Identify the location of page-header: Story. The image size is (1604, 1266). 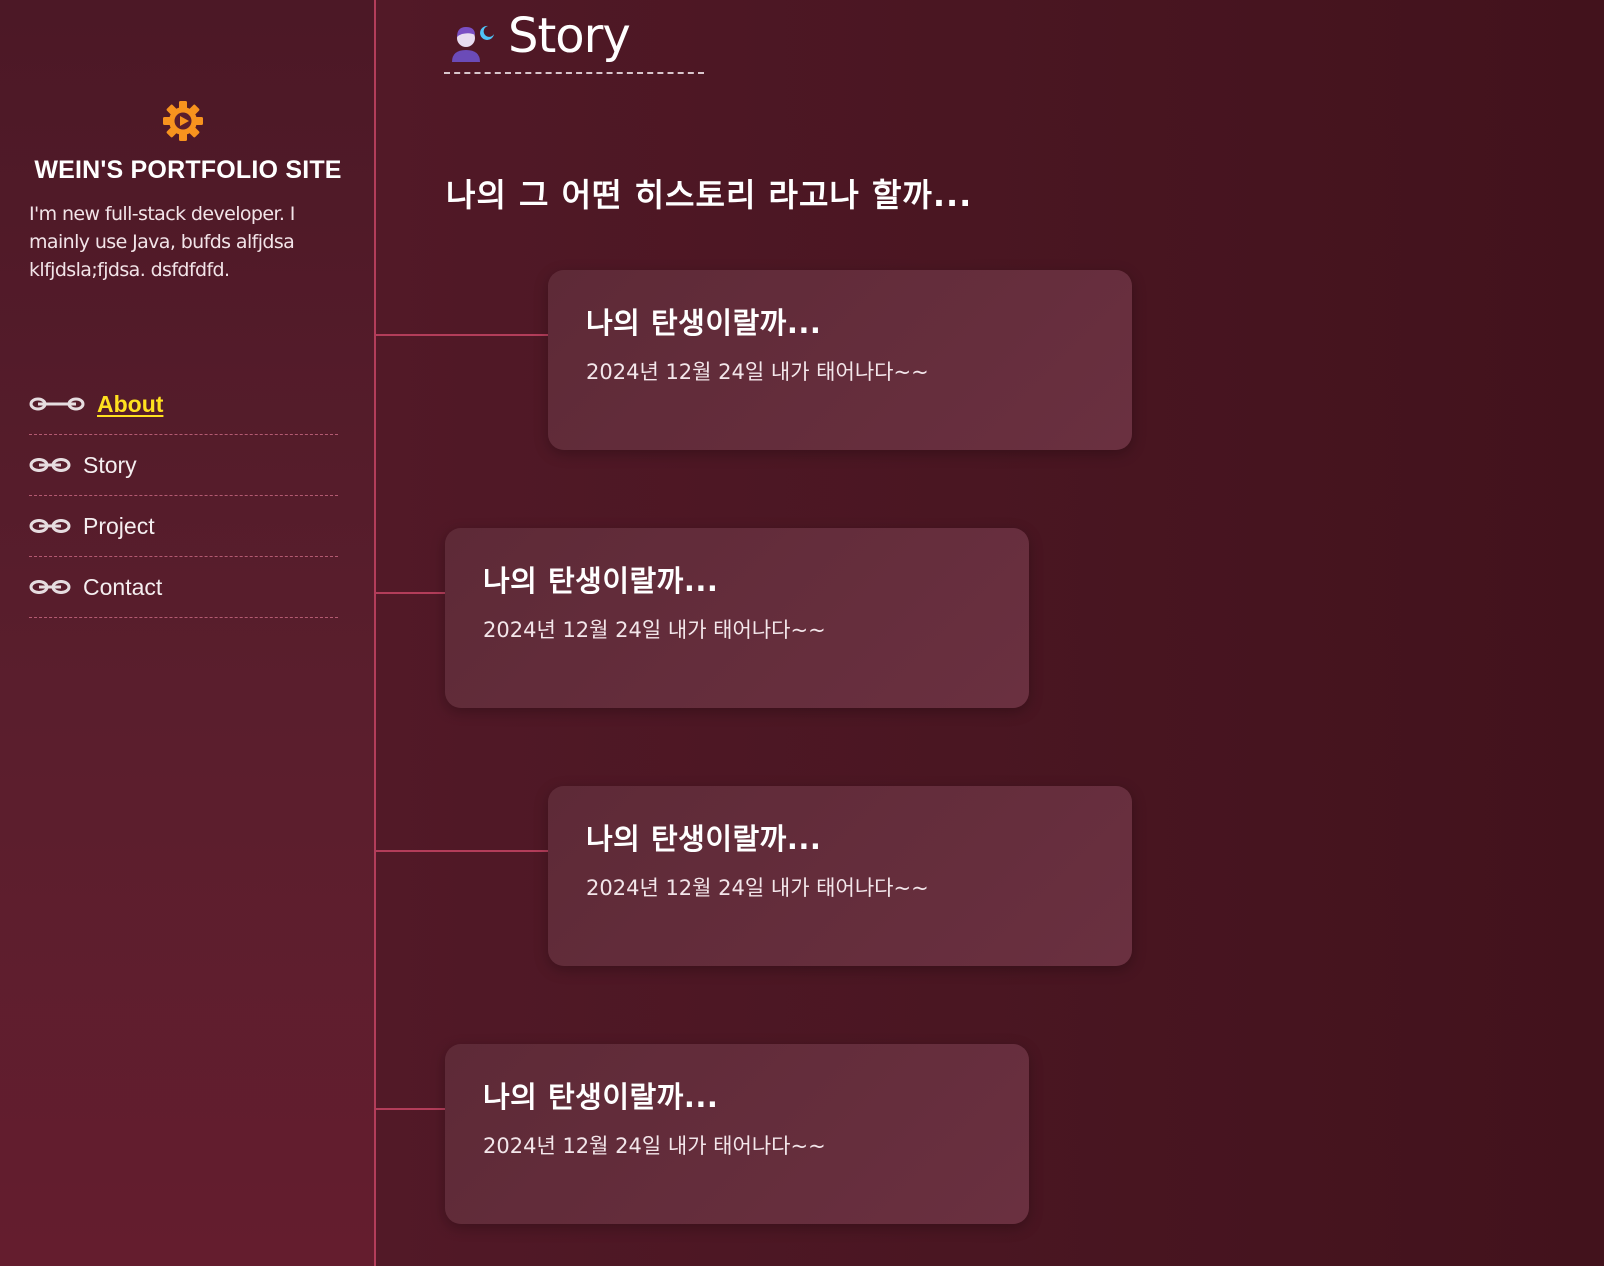
(574, 41).